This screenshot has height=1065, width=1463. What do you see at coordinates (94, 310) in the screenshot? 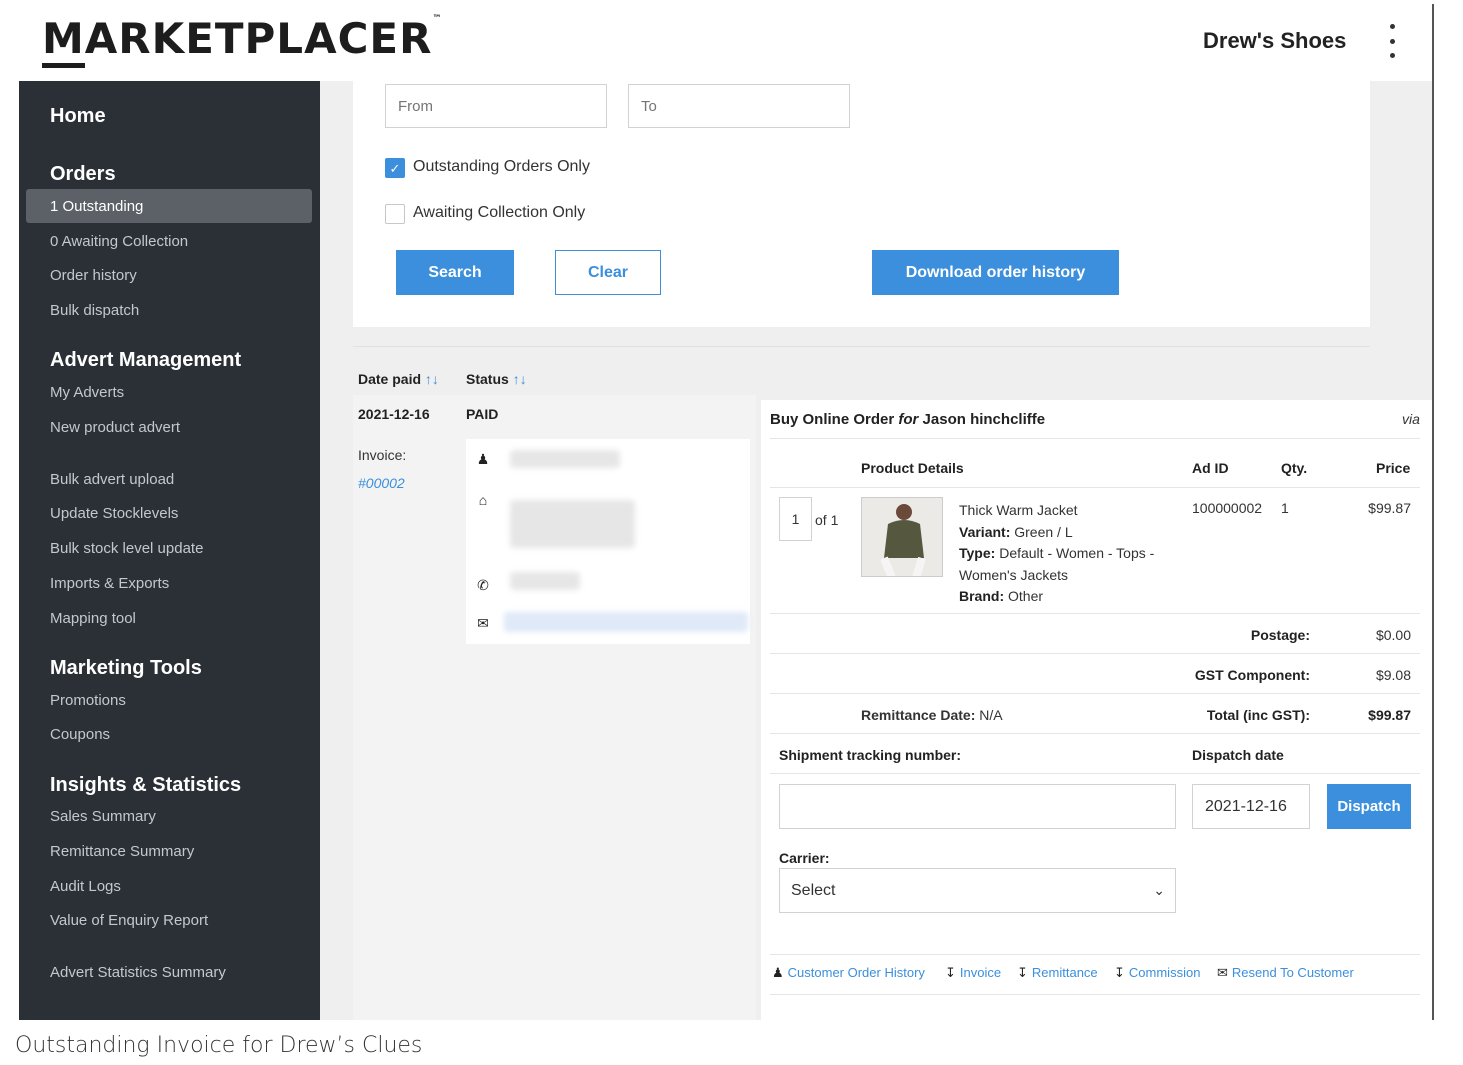
I see `sidebar-item-bulk-dispatch: Bulk dispatch` at bounding box center [94, 310].